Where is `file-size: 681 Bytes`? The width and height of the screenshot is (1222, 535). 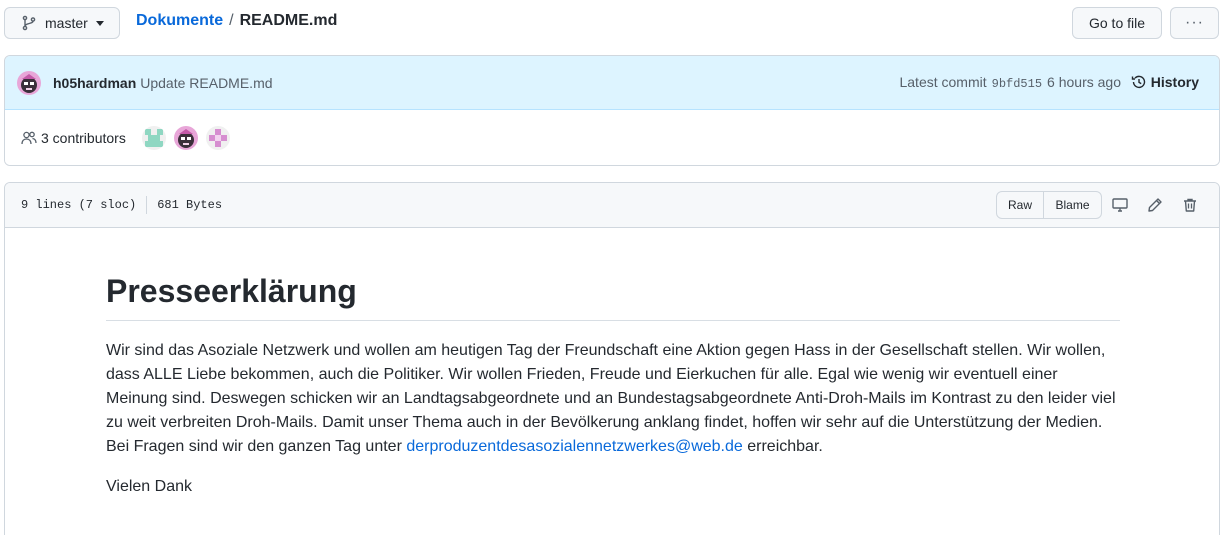 file-size: 681 Bytes is located at coordinates (190, 205).